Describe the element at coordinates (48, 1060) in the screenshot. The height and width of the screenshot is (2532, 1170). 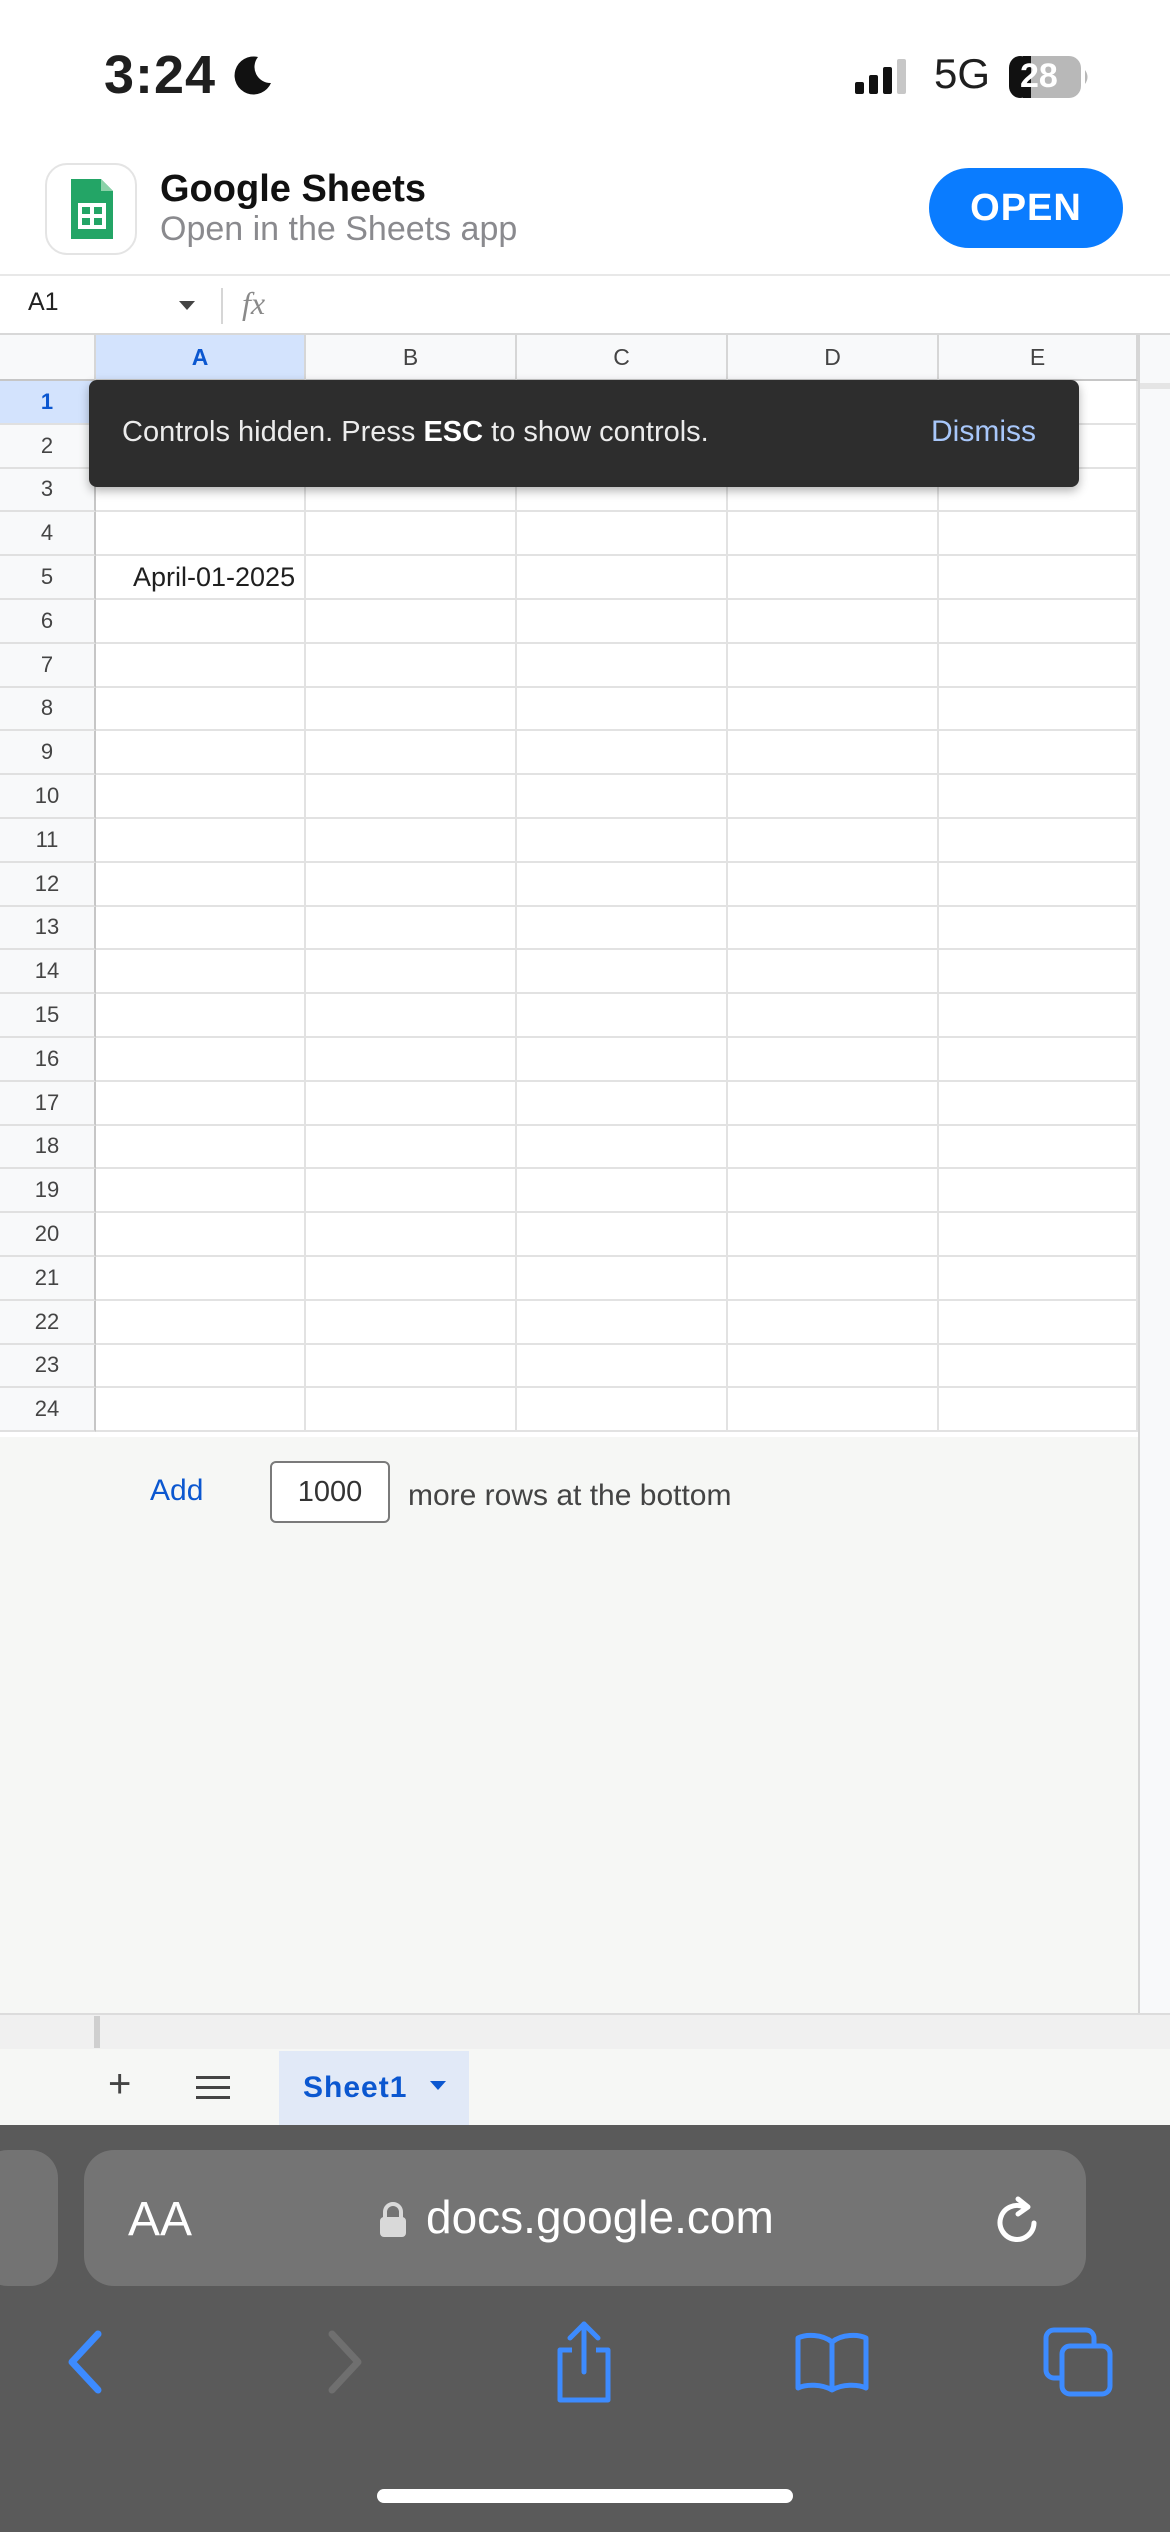
I see `row-header-16: 16` at that location.